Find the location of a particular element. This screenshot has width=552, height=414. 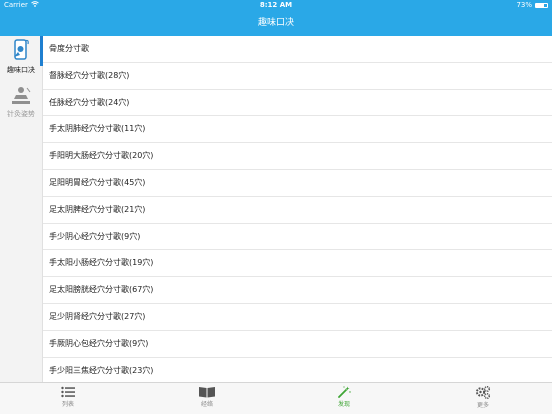

list-item: 手太阳小肠经穴分寸歌(19穴) is located at coordinates (297, 264).